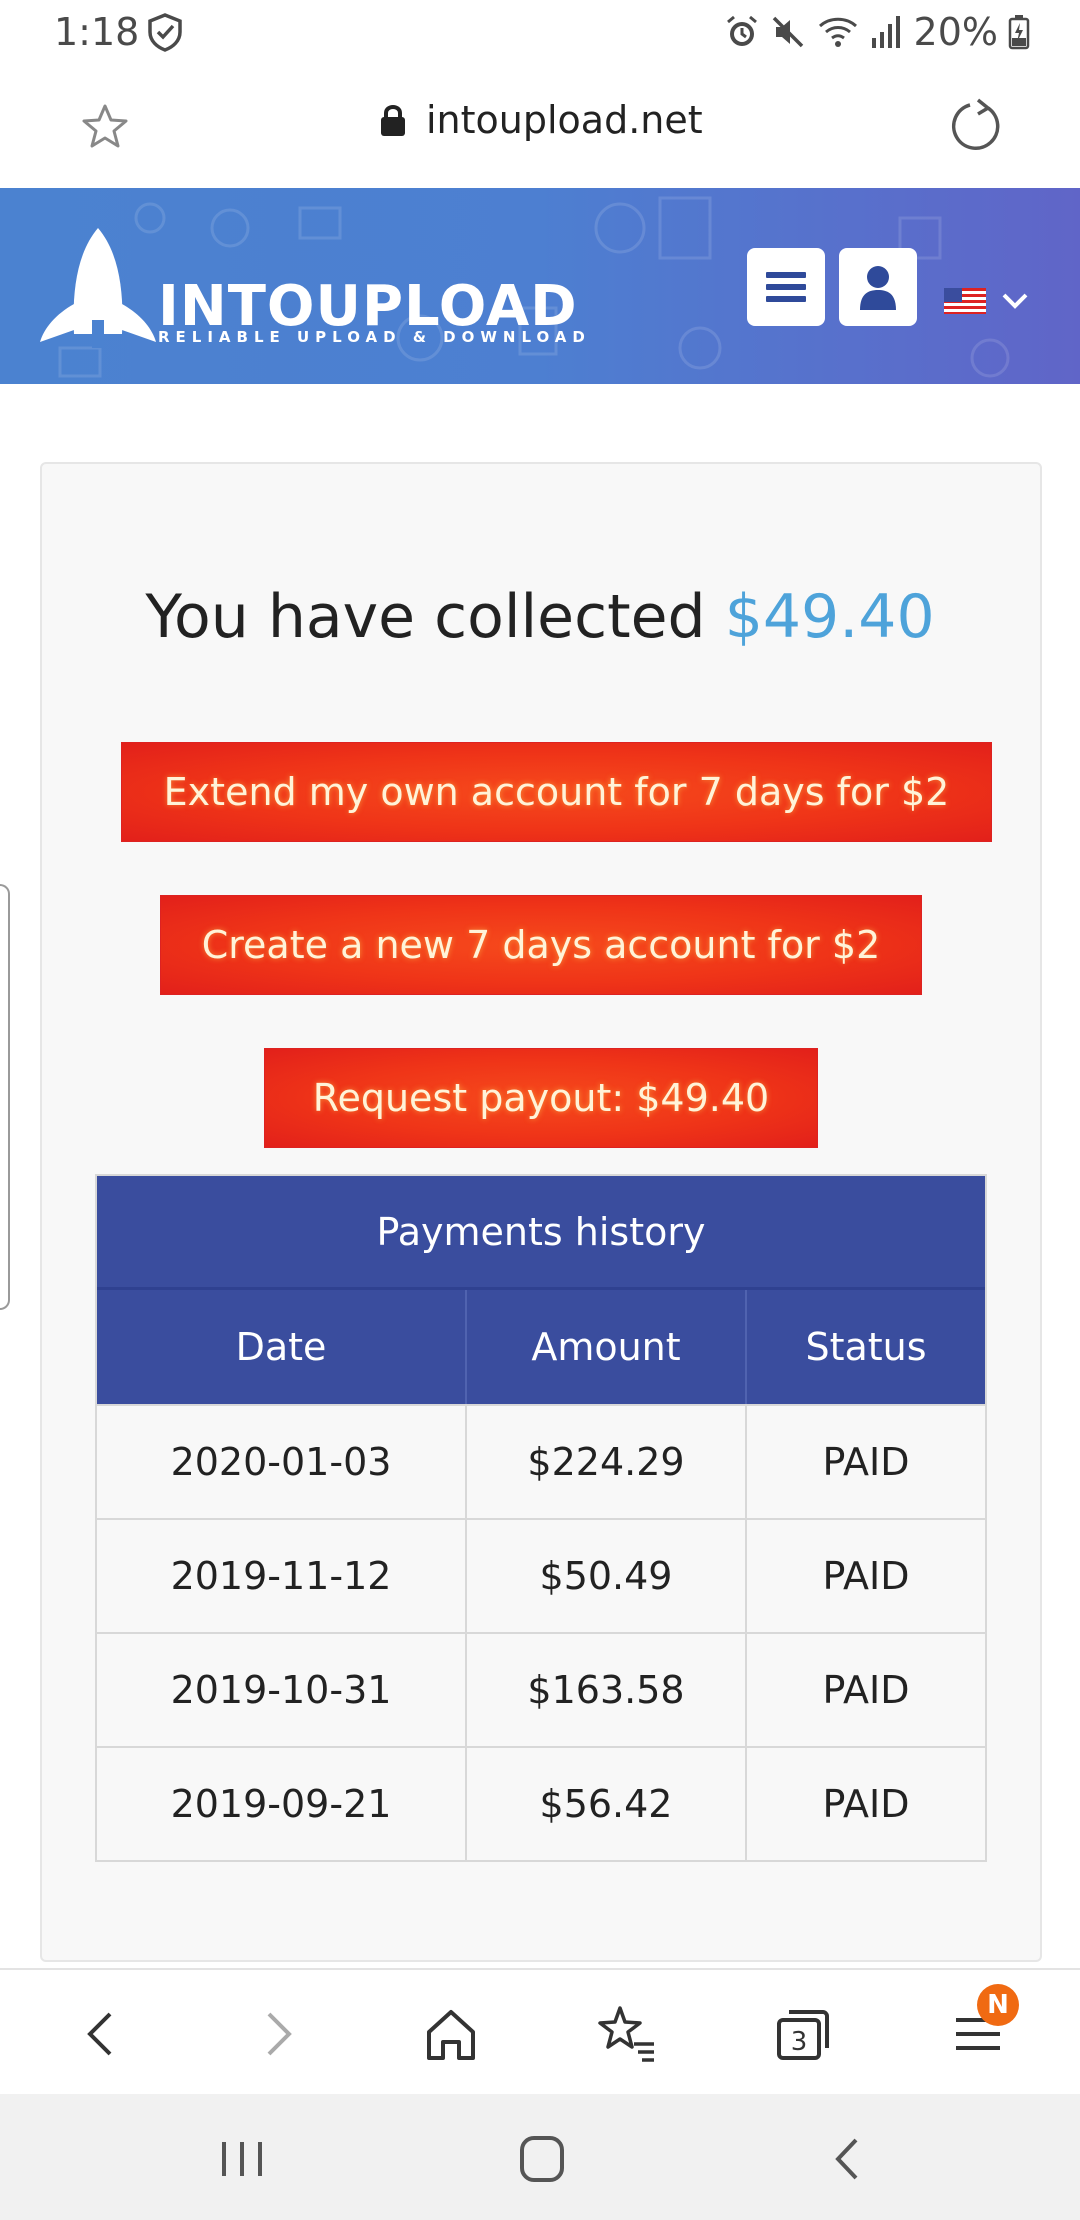  What do you see at coordinates (607, 1462) in the screenshot?
I see `payment-amount: $224.29` at bounding box center [607, 1462].